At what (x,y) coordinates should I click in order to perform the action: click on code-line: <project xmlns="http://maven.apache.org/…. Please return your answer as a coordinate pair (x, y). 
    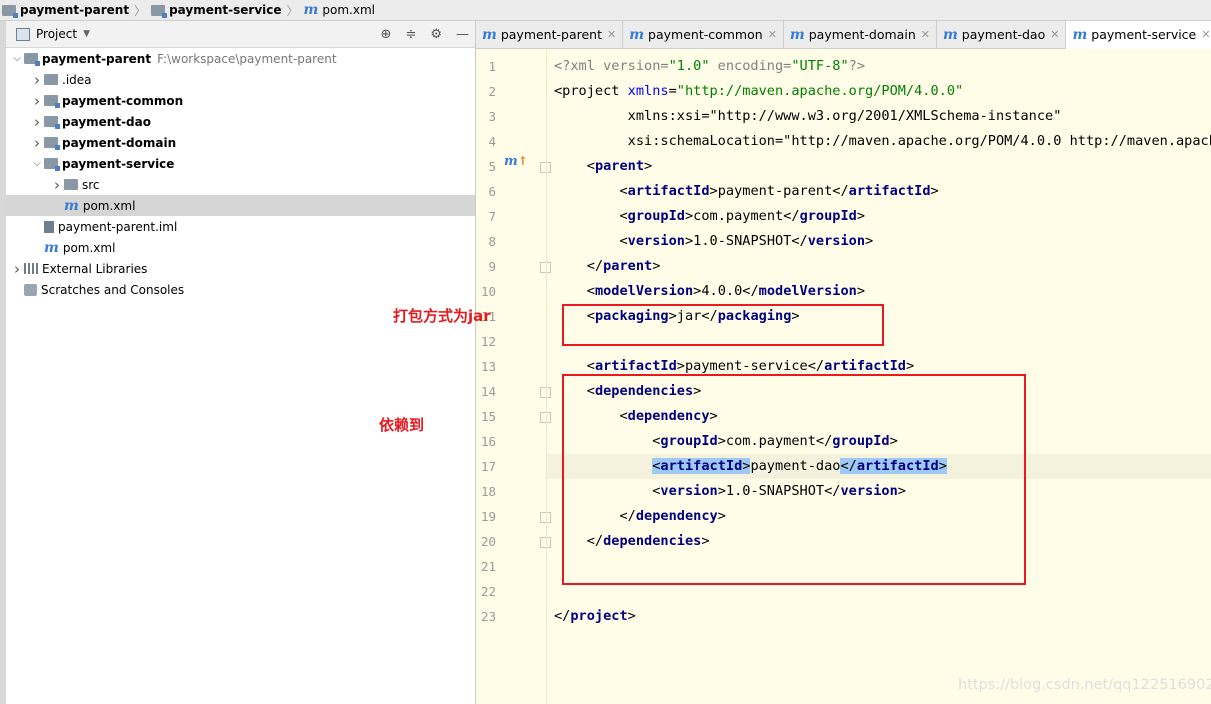
    Looking at the image, I should click on (758, 91).